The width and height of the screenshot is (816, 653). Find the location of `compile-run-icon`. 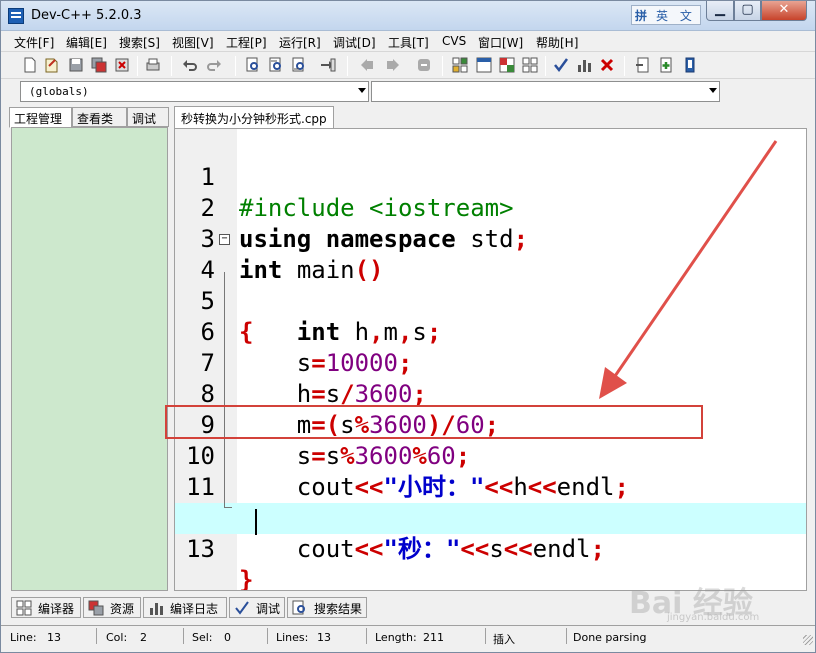

compile-run-icon is located at coordinates (507, 65).